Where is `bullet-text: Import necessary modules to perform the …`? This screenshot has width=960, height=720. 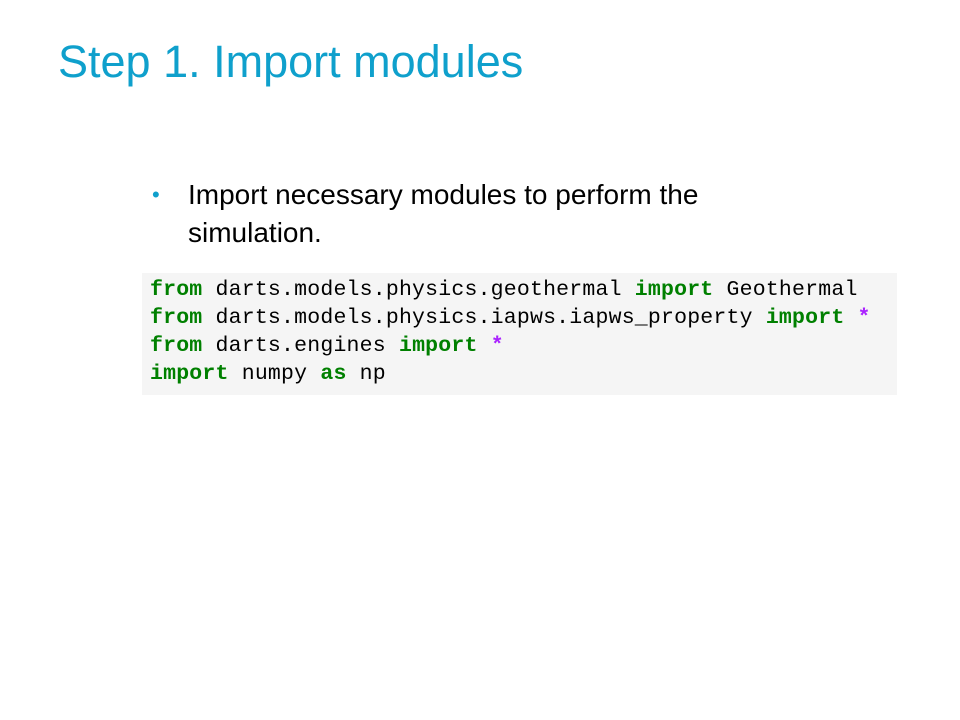 bullet-text: Import necessary modules to perform the … is located at coordinates (443, 213).